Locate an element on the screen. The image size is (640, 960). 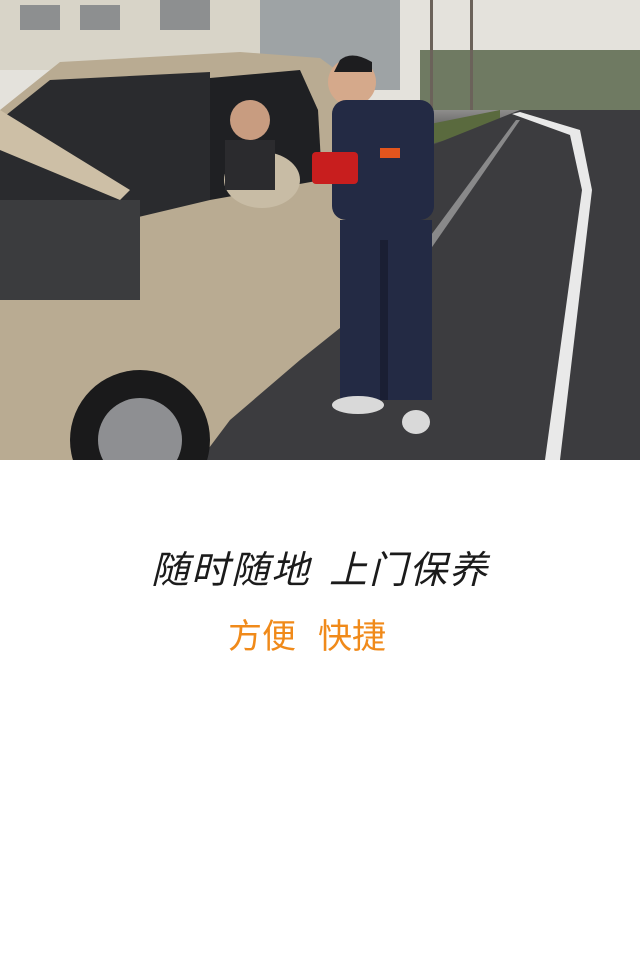
tagline-fast: 快捷 is located at coordinates (352, 637).